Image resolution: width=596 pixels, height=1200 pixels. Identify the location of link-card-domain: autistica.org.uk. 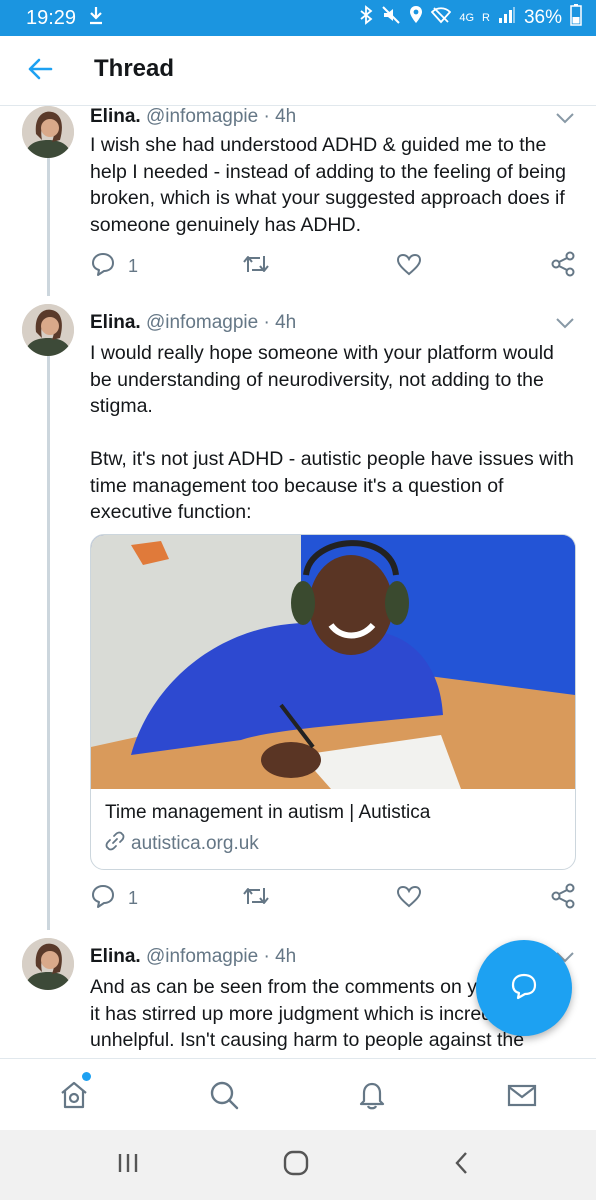
(182, 844).